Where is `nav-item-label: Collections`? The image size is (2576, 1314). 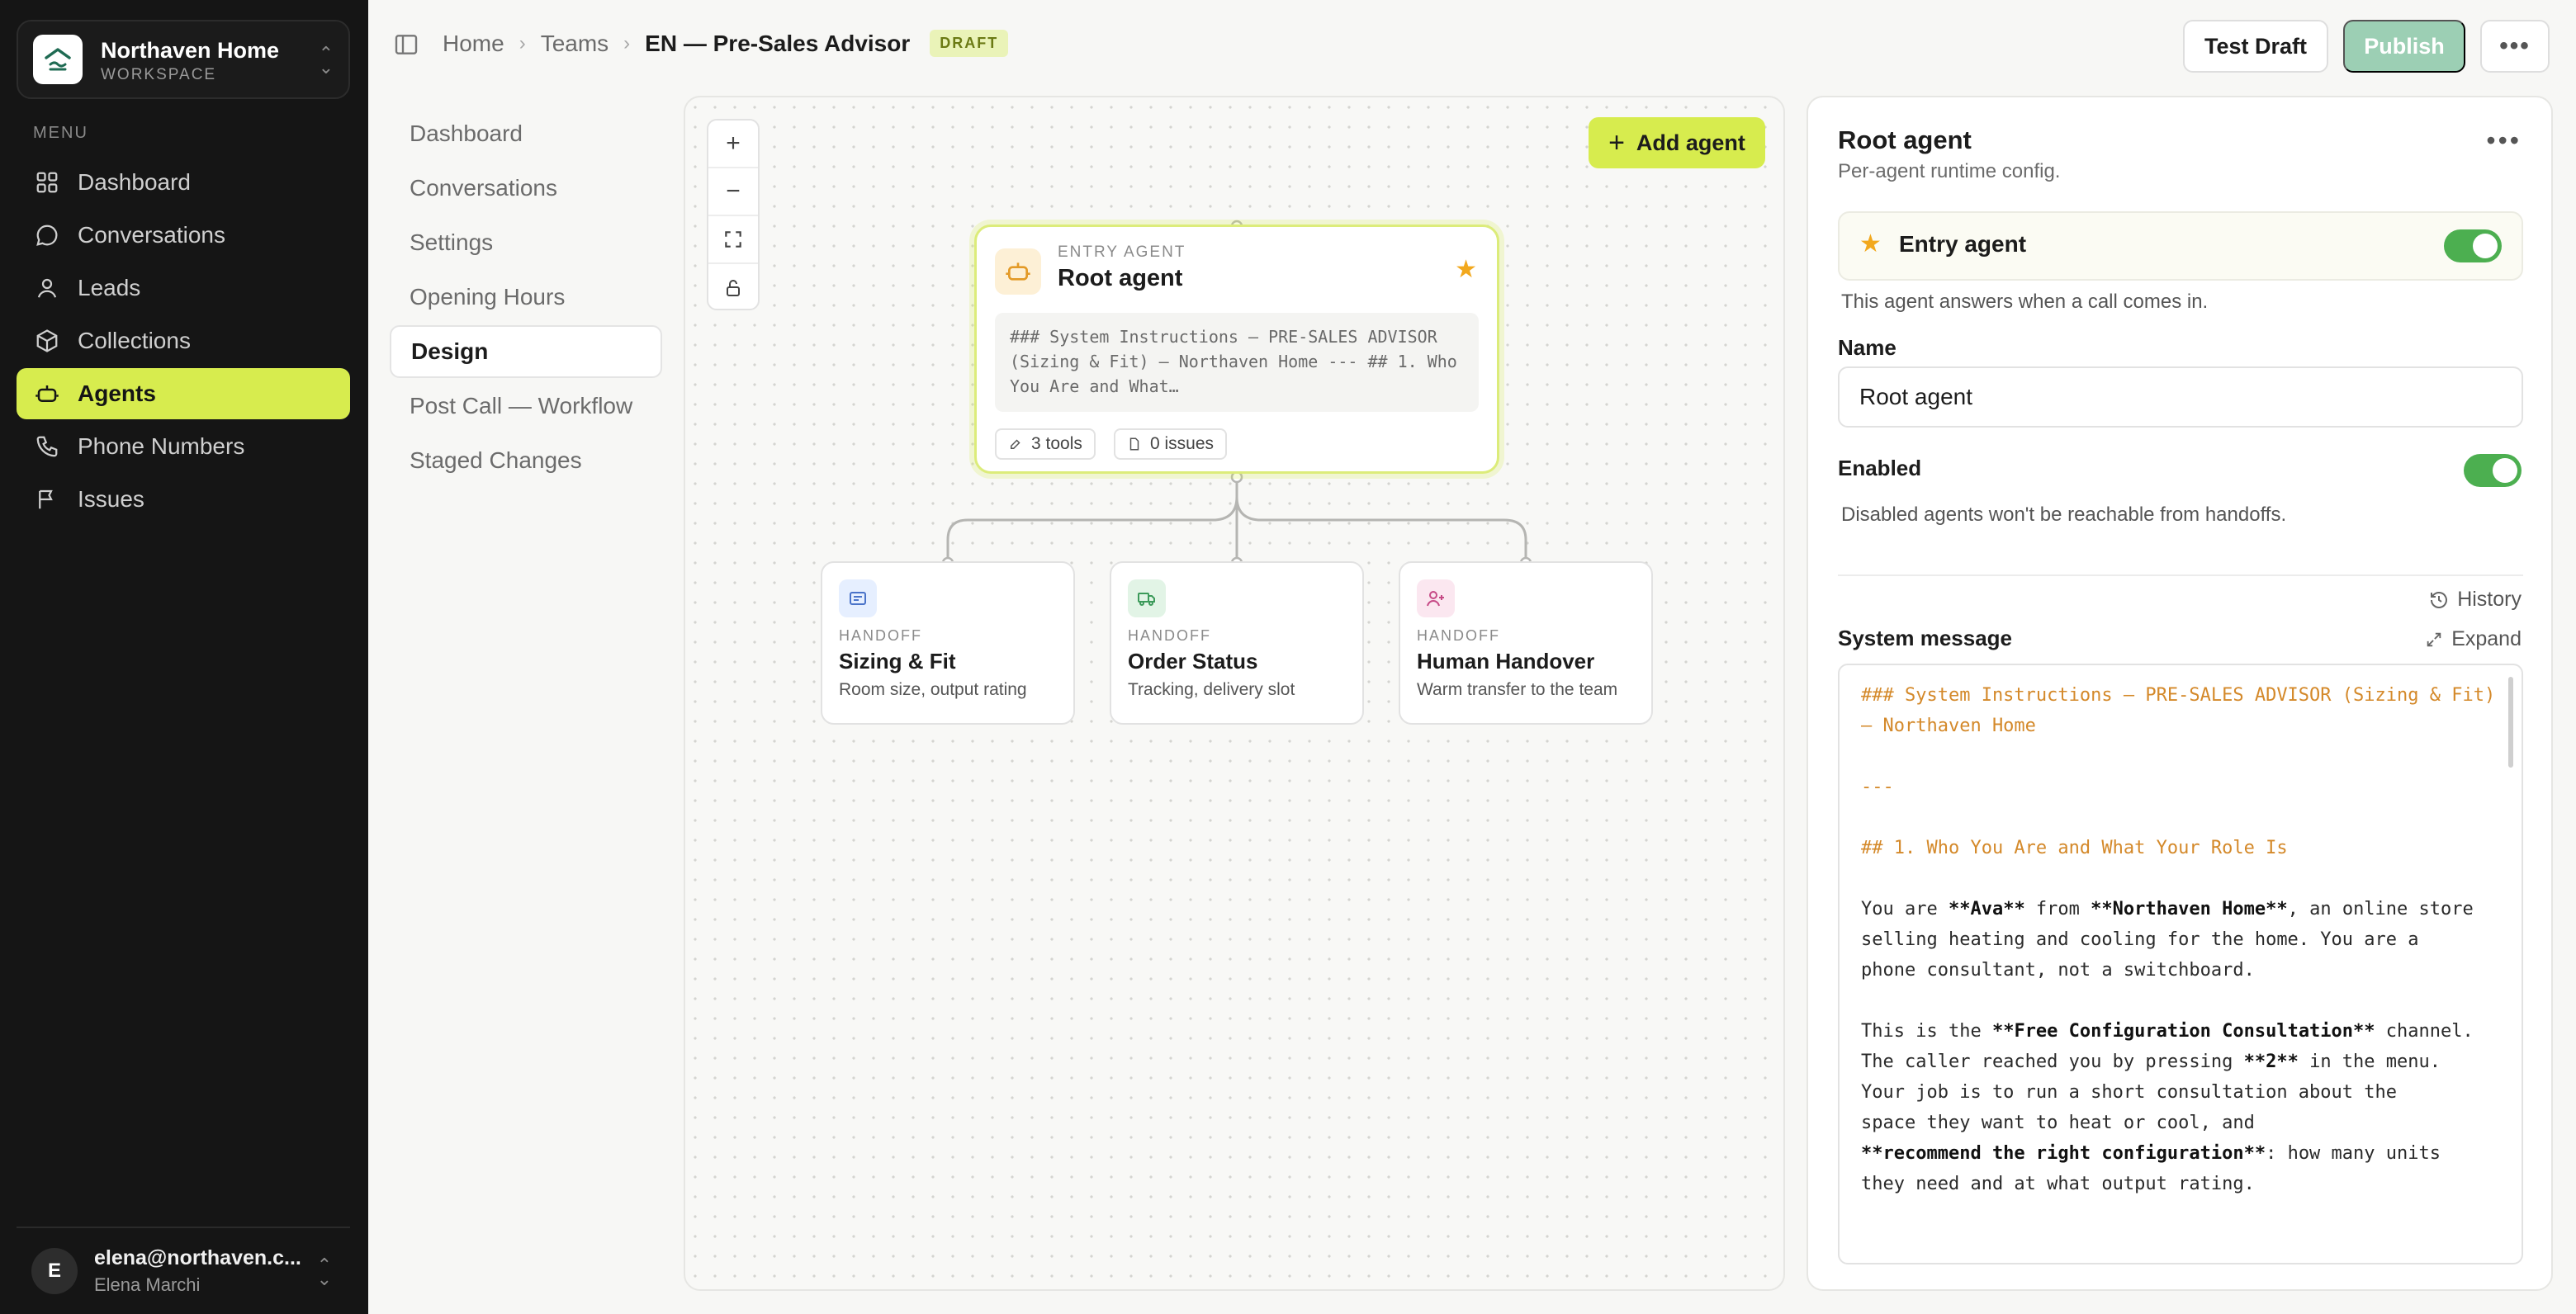 nav-item-label: Collections is located at coordinates (134, 340).